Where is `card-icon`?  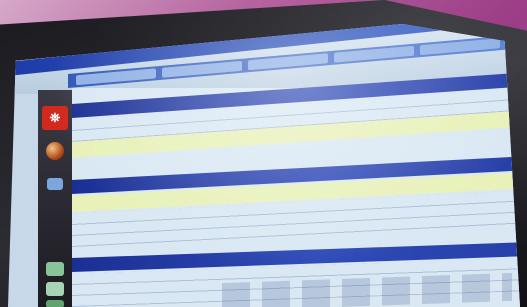 card-icon is located at coordinates (55, 184).